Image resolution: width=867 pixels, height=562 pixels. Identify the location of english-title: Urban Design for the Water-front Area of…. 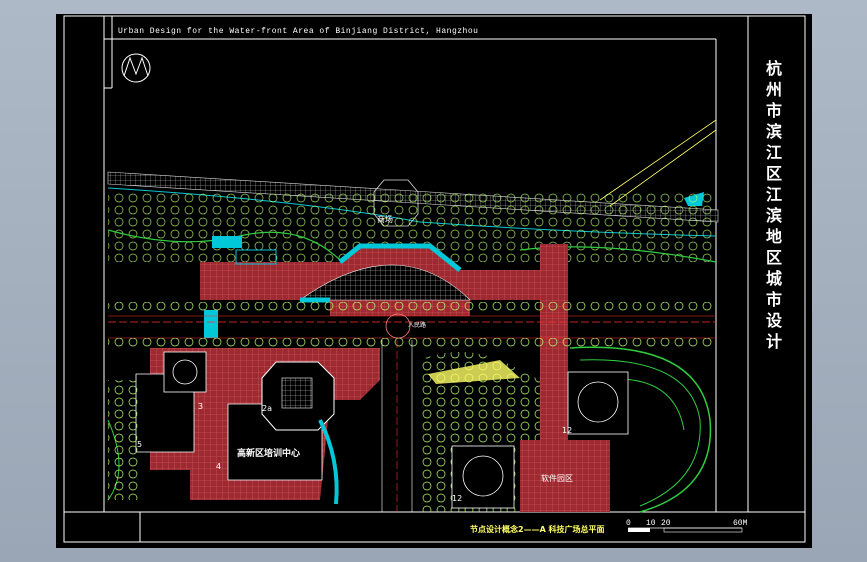
(298, 31).